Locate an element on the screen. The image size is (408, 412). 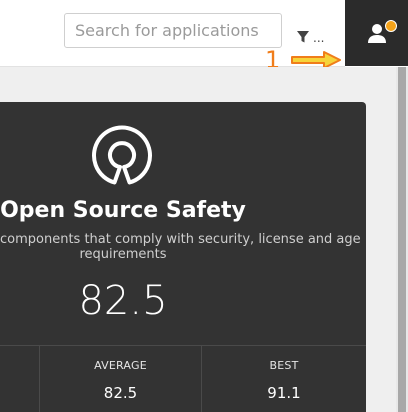
stats-row: AVERAGE 82.5 BEST 91.1 is located at coordinates (183, 378).